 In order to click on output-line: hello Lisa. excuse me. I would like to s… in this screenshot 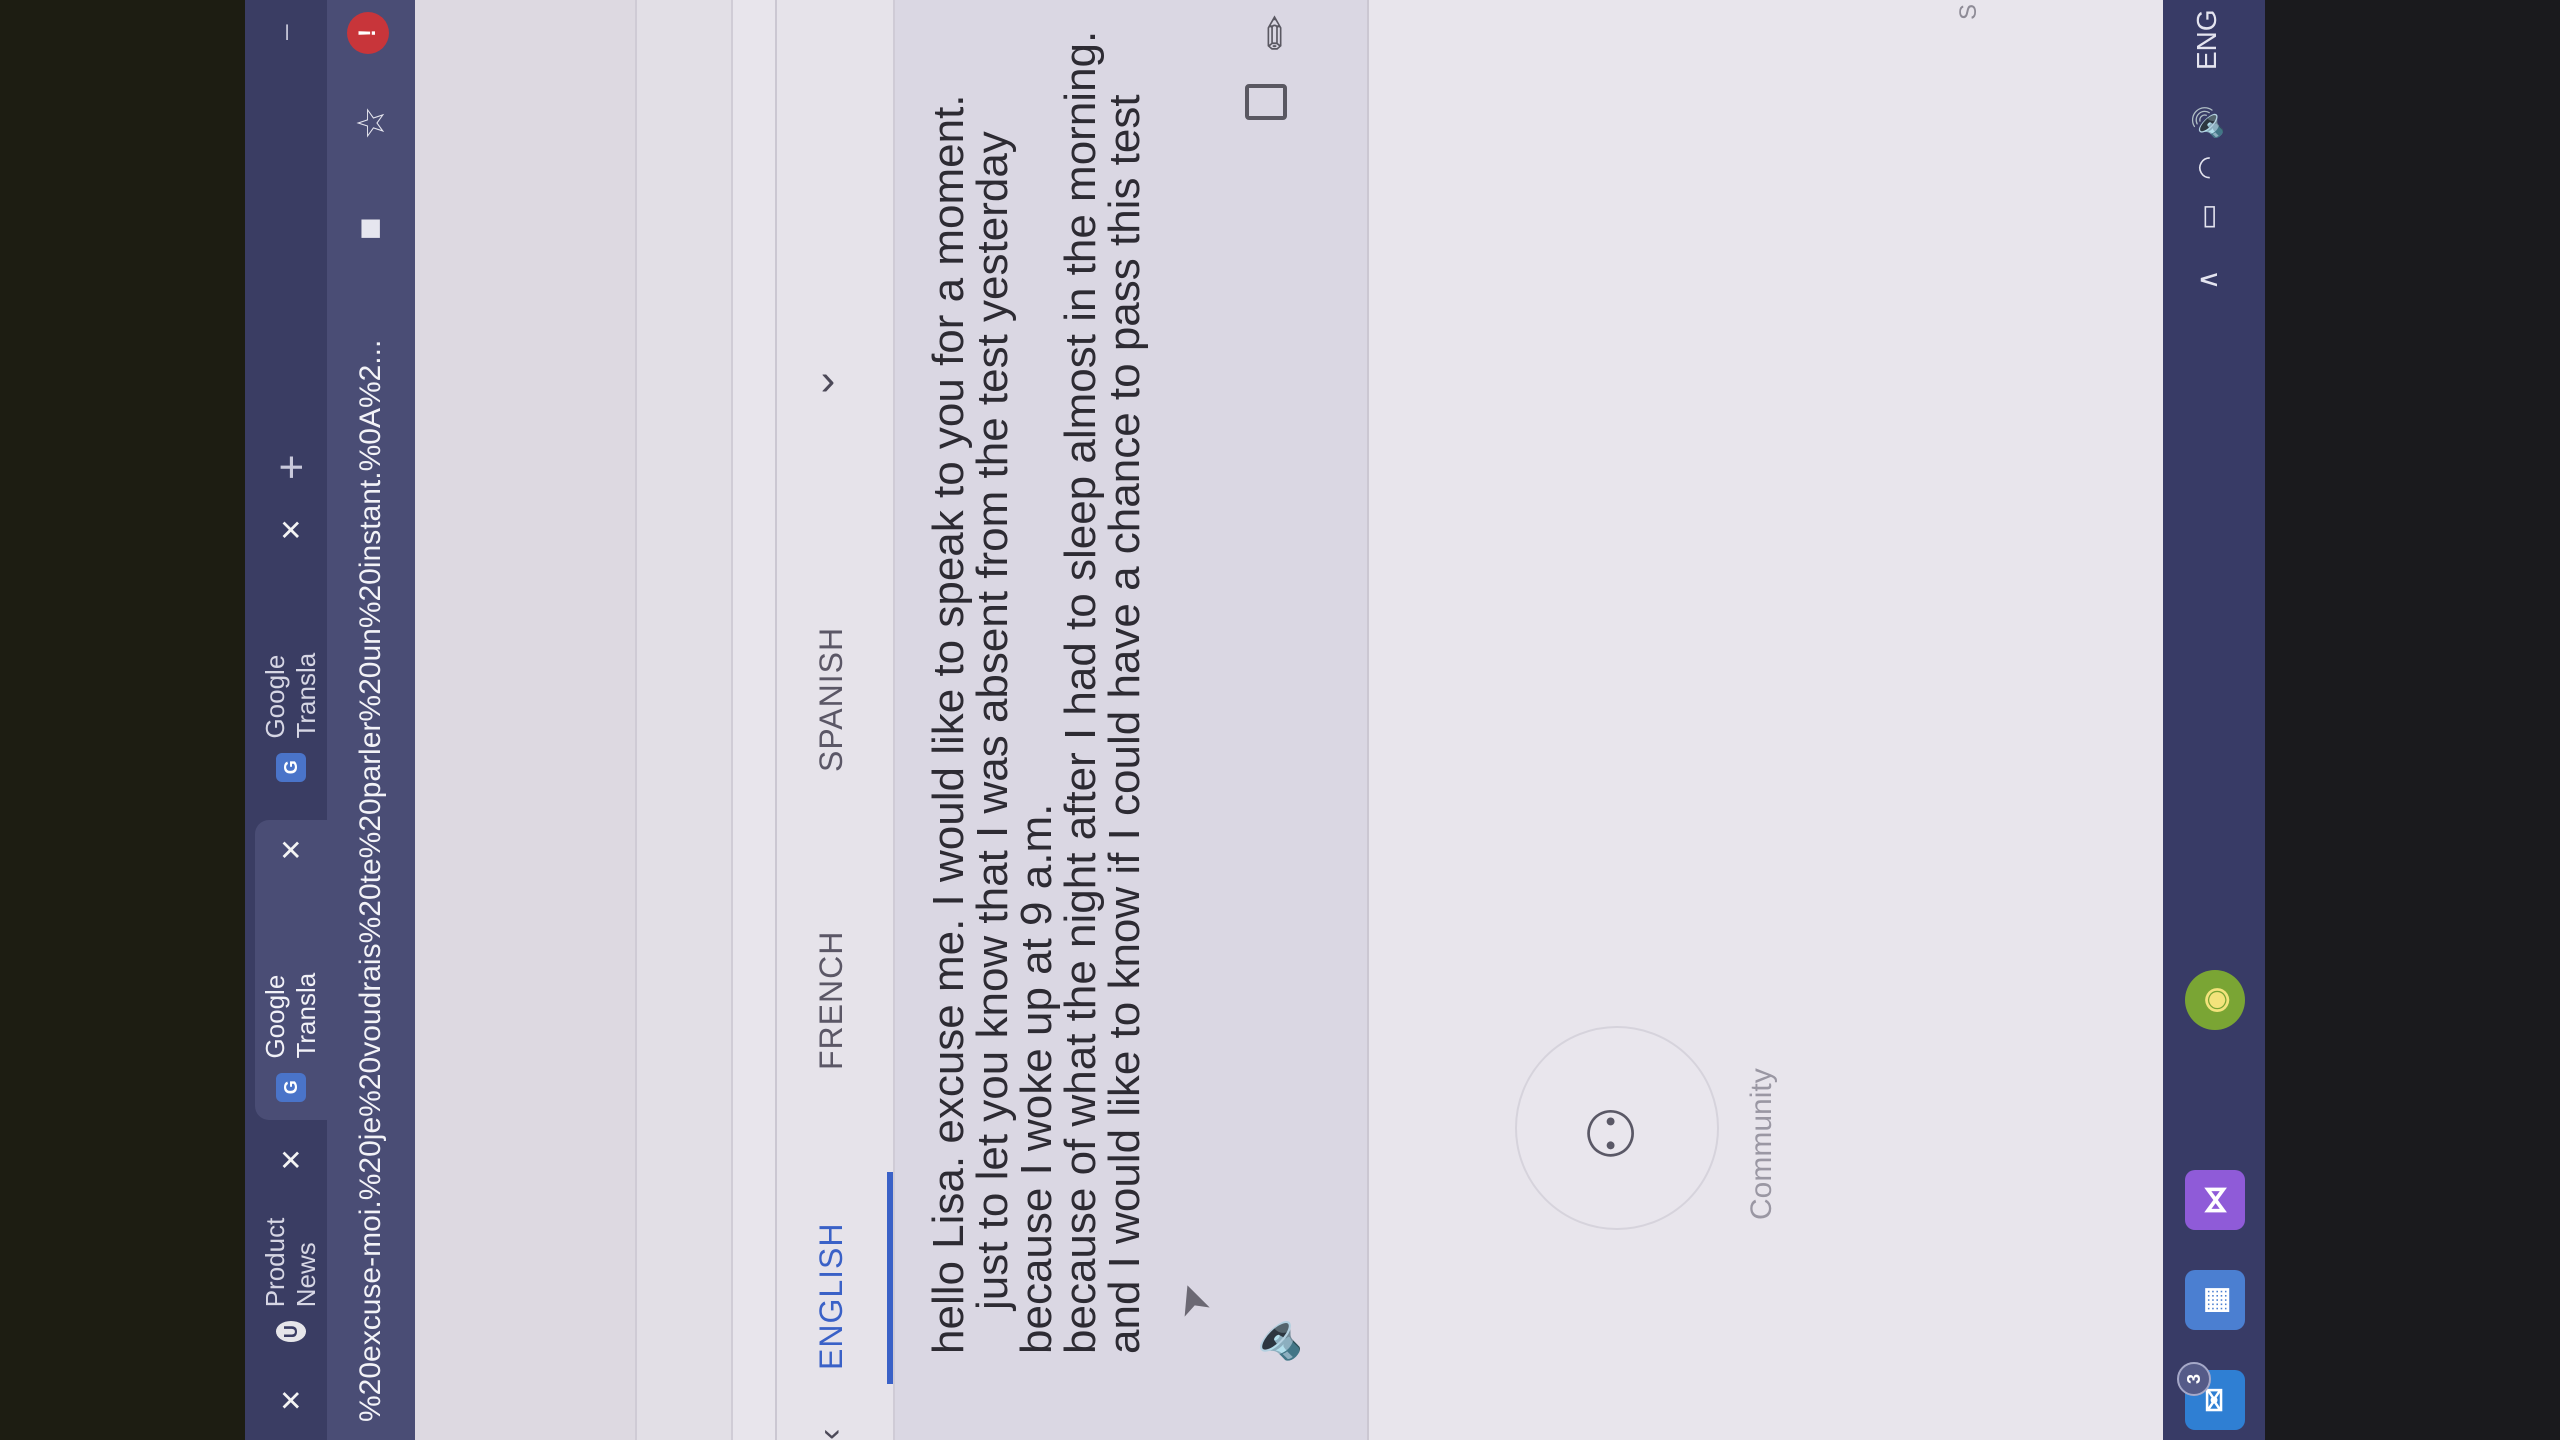, I will do `click(948, 724)`.